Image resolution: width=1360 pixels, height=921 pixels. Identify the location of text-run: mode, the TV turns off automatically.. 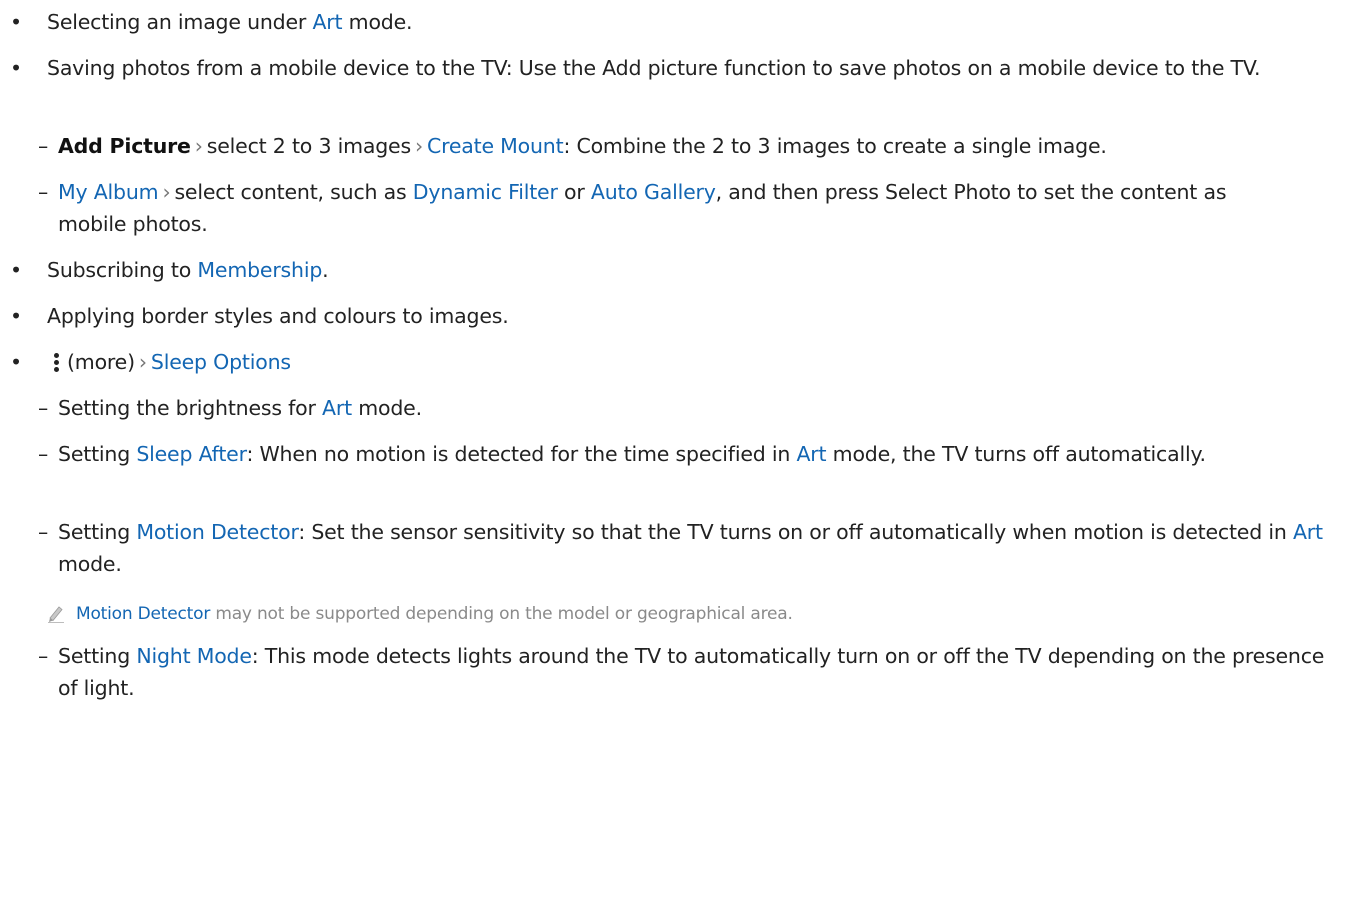
(1016, 454).